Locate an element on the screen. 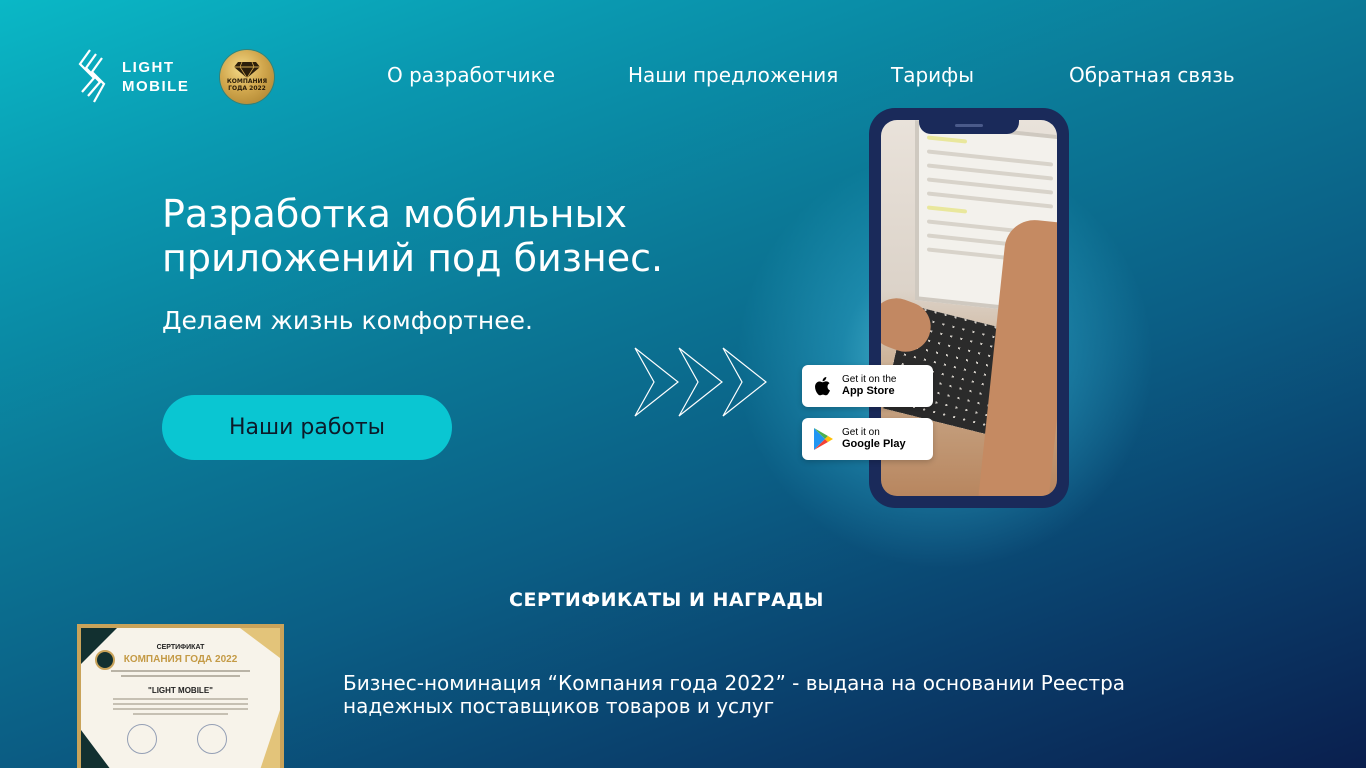 The height and width of the screenshot is (768, 1366). certificate-title: КОМПАНИЯ ГОДА 2022 is located at coordinates (180, 659).